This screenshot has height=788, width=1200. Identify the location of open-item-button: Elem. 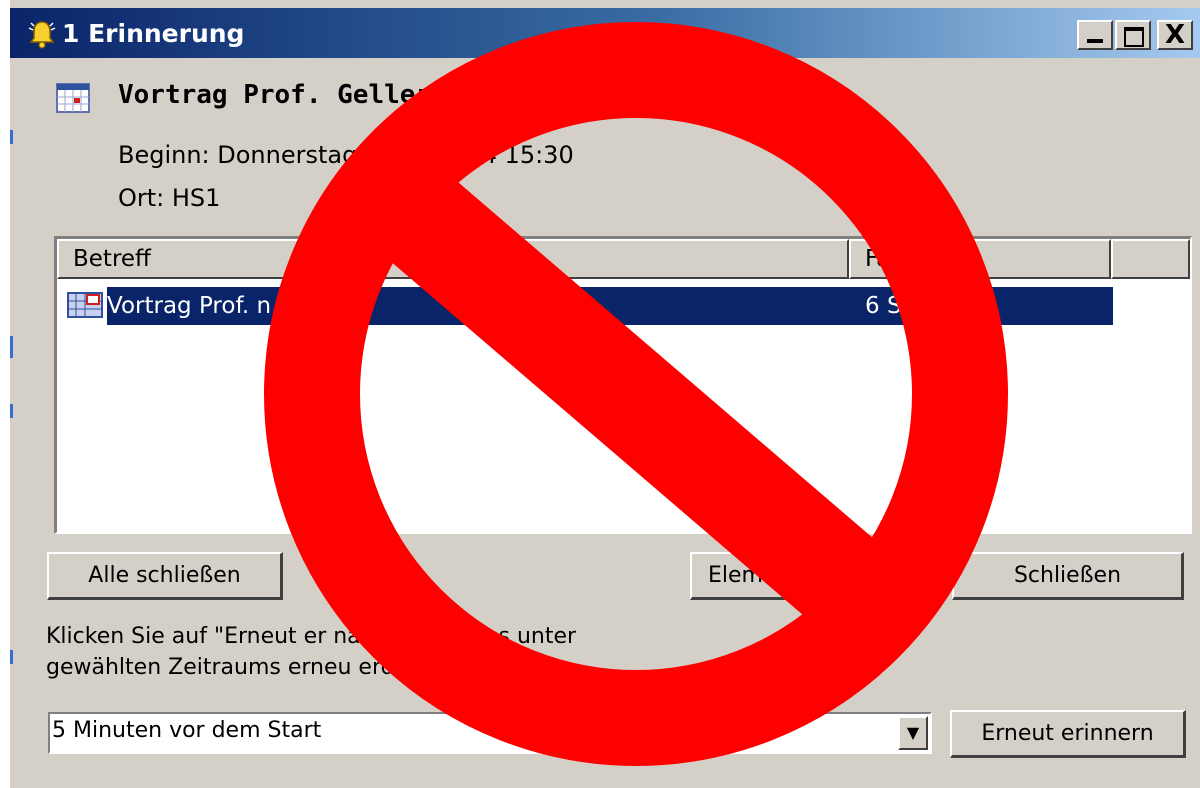
(808, 576).